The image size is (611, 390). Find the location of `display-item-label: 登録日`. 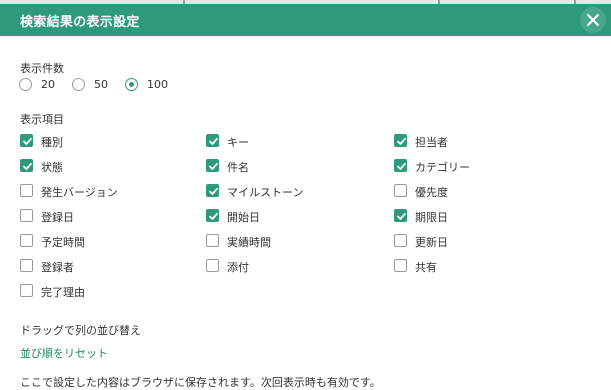

display-item-label: 登録日 is located at coordinates (57, 217).